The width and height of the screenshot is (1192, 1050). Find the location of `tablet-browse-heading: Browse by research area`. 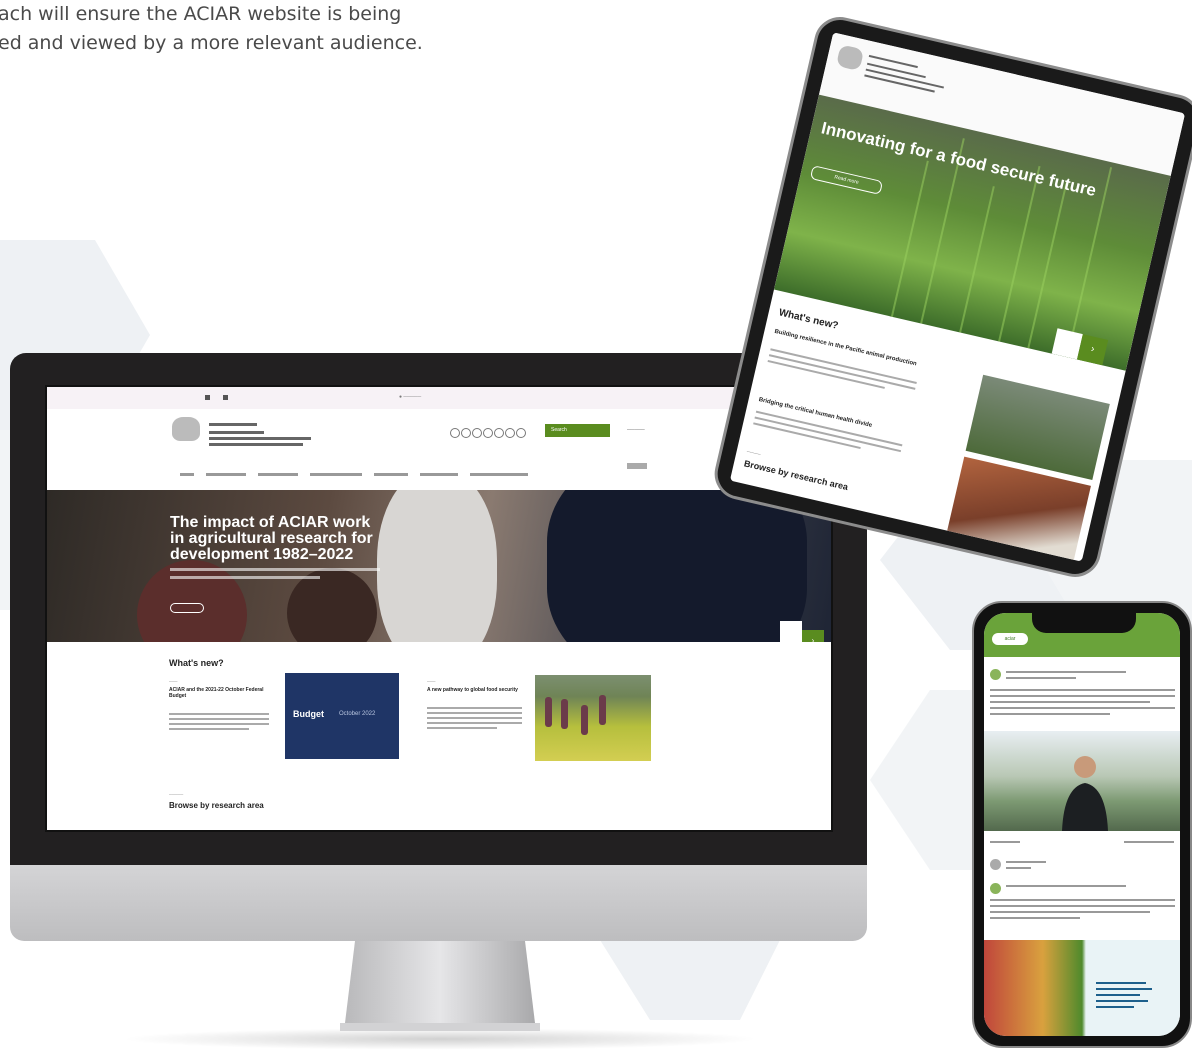

tablet-browse-heading: Browse by research area is located at coordinates (796, 475).